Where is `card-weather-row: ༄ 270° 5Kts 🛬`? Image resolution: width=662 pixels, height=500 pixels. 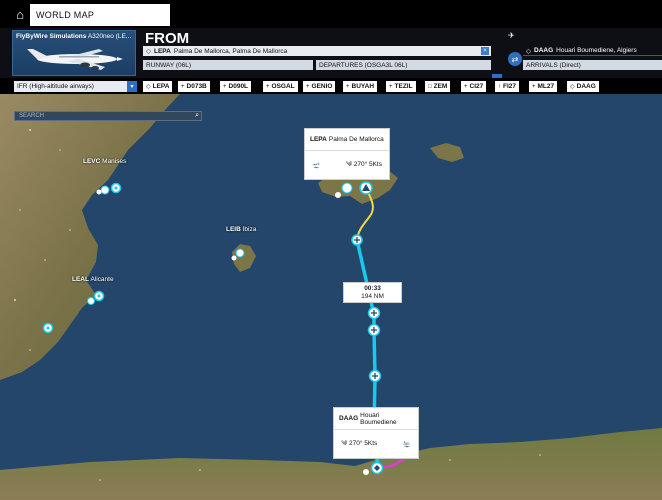
card-weather-row: ༄ 270° 5Kts 🛬 is located at coordinates (376, 444).